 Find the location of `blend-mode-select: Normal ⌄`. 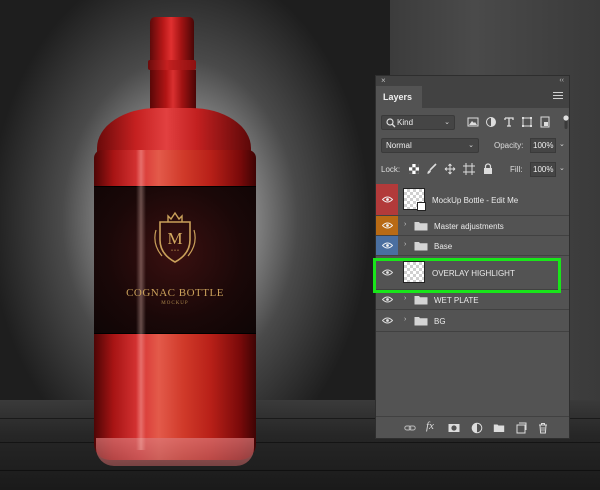

blend-mode-select: Normal ⌄ is located at coordinates (430, 145).